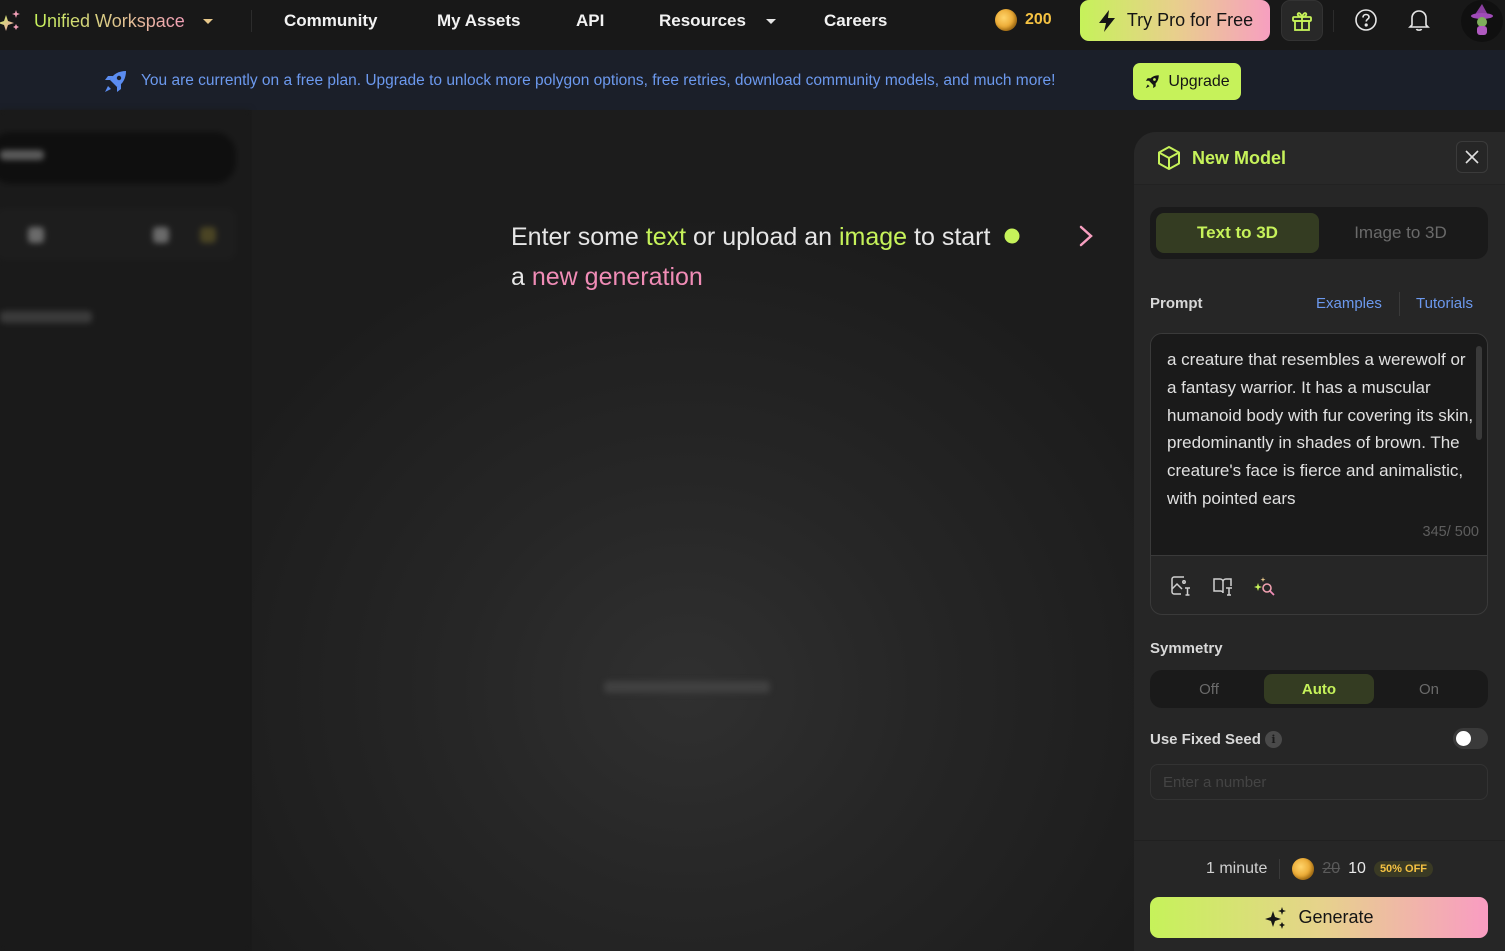 The width and height of the screenshot is (1505, 951). I want to click on nav-label: API, so click(590, 20).